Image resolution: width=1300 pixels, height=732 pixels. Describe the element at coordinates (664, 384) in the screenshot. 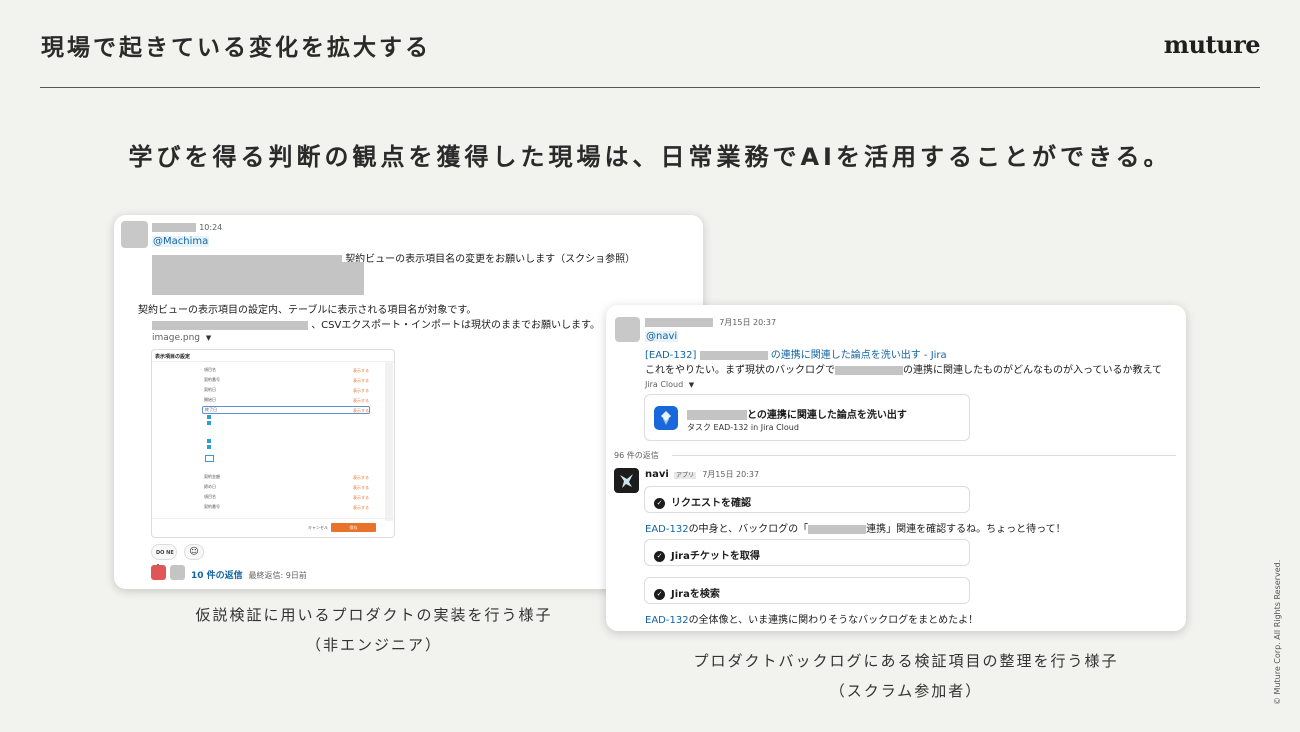

I see `unfurl-source: Jira Cloud` at that location.